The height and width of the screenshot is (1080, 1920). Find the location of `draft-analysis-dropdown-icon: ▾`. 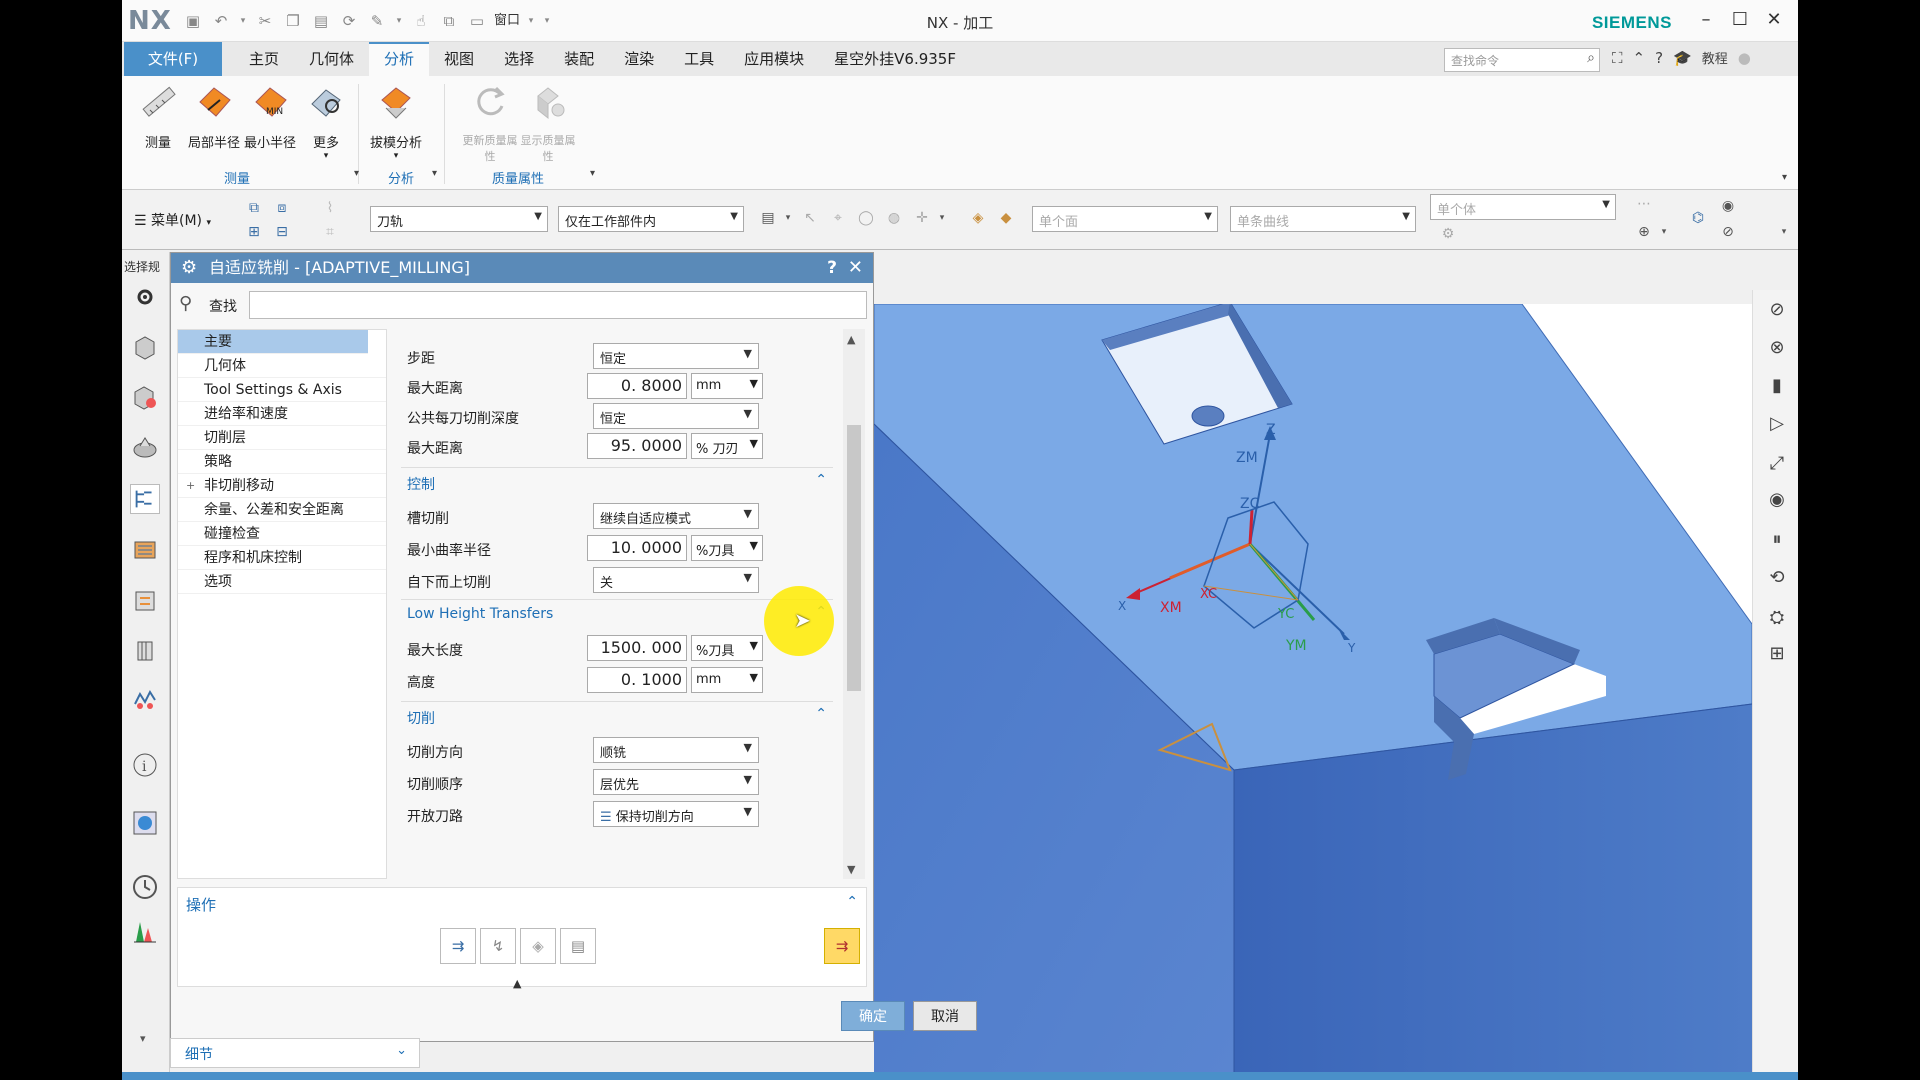

draft-analysis-dropdown-icon: ▾ is located at coordinates (396, 156).